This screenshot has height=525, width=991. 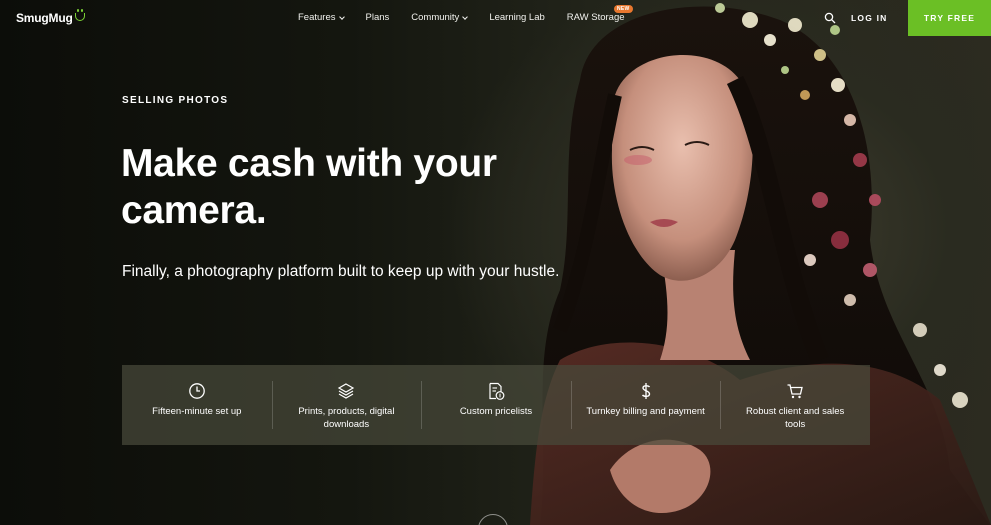 What do you see at coordinates (830, 18) in the screenshot?
I see `search-icon` at bounding box center [830, 18].